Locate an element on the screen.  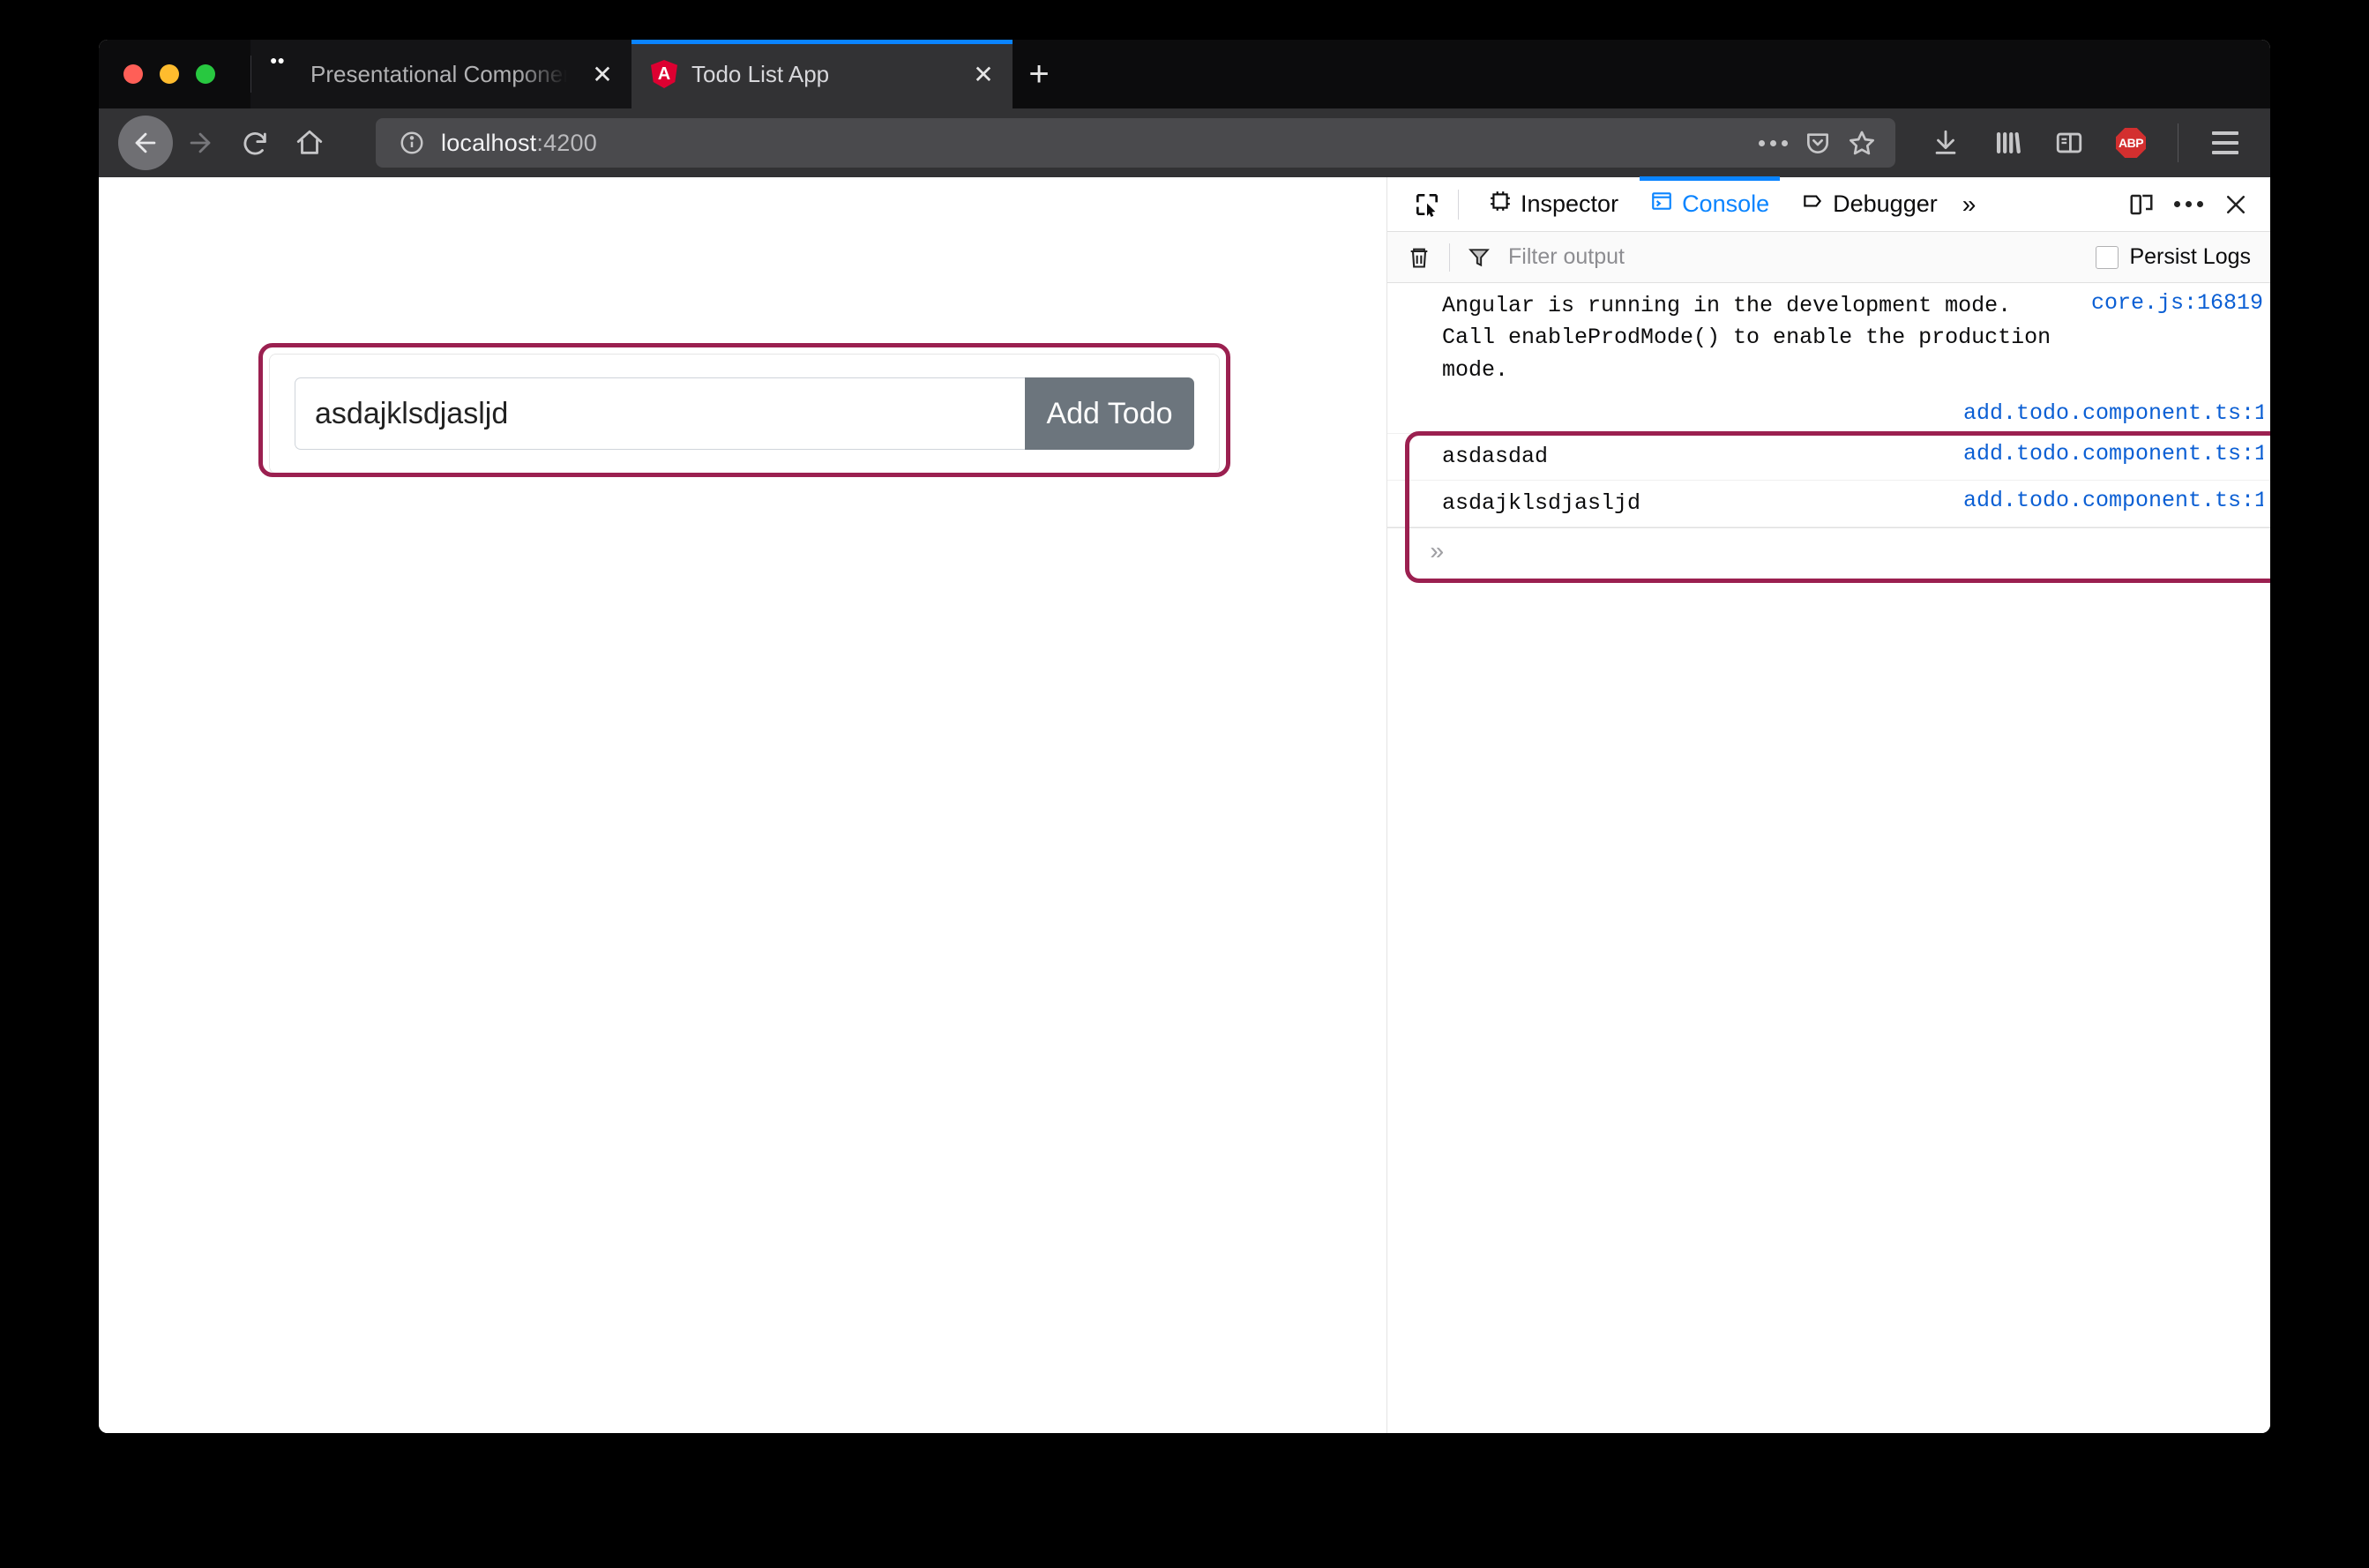
forward-arrow-icon is located at coordinates (200, 143).